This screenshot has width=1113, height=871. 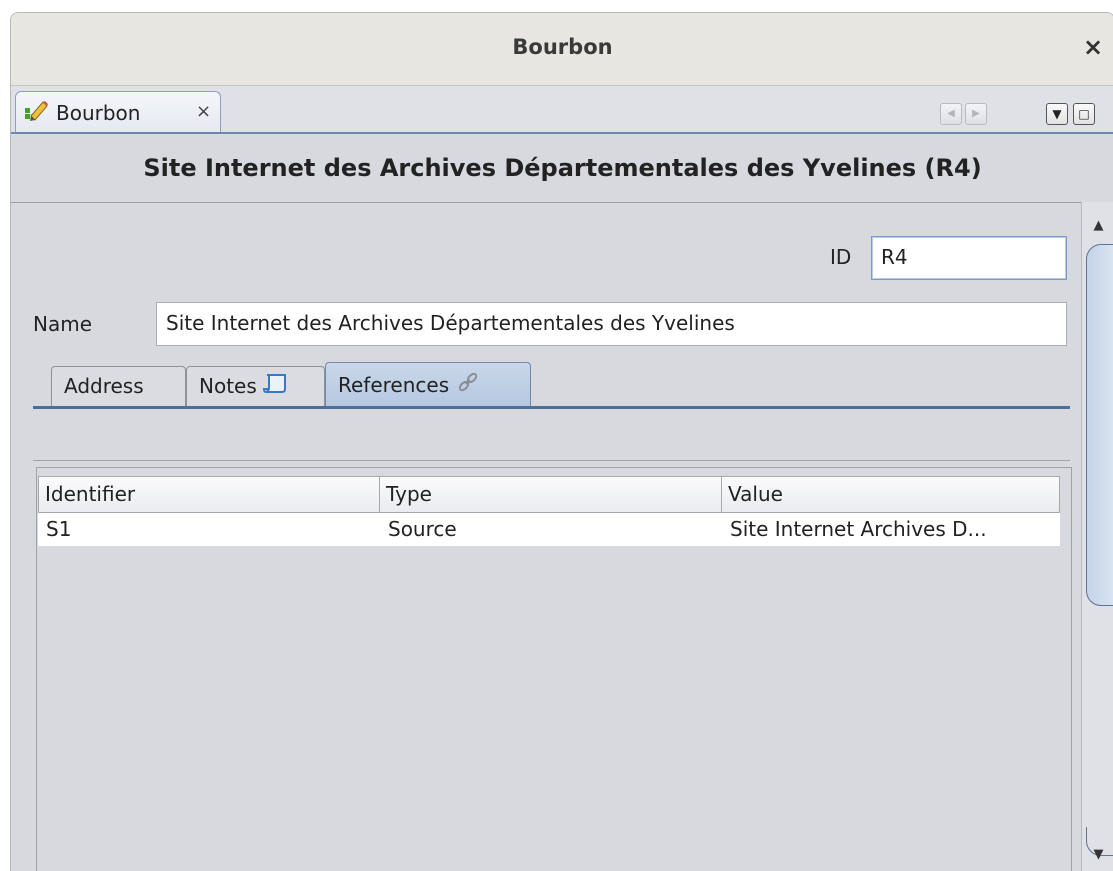 What do you see at coordinates (1084, 114) in the screenshot?
I see `maximize-button: □` at bounding box center [1084, 114].